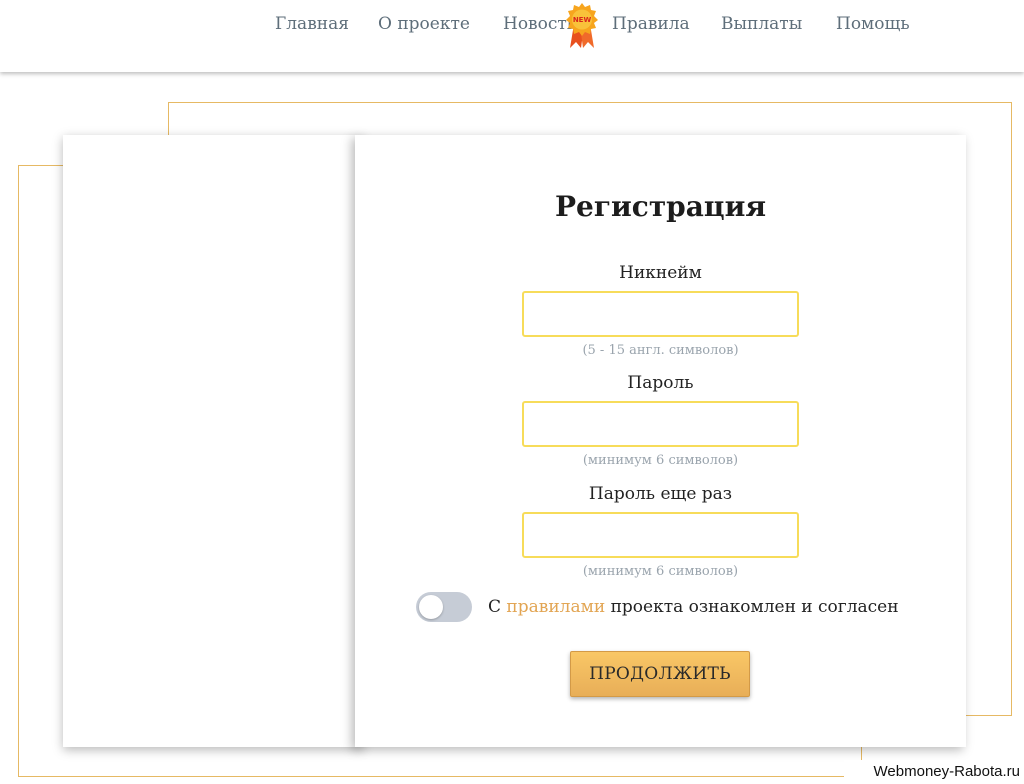  What do you see at coordinates (873, 24) in the screenshot?
I see `nav-item-help: Помощь` at bounding box center [873, 24].